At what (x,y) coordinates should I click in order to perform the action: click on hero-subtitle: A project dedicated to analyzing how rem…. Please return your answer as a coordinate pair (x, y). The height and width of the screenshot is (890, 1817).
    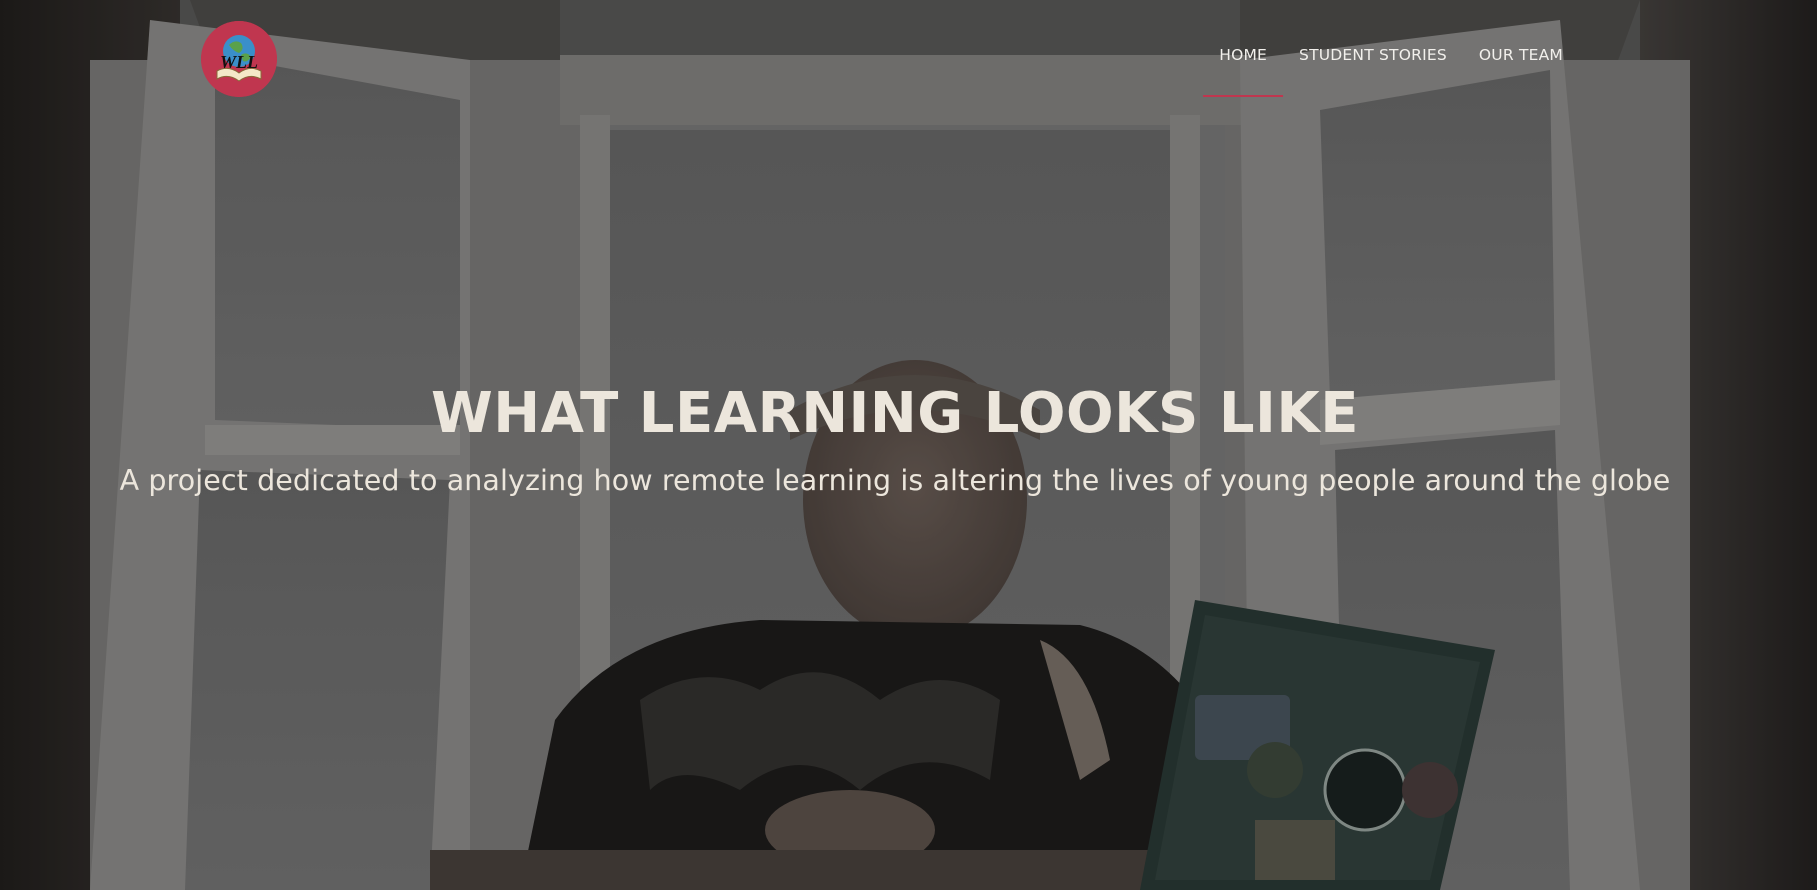
    Looking at the image, I should click on (895, 480).